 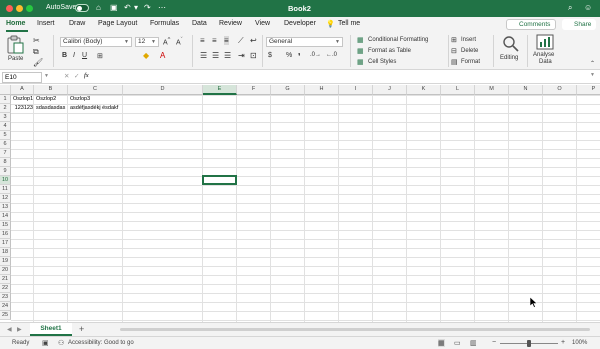 I want to click on fill-color-icon: ◆, so click(x=146, y=55).